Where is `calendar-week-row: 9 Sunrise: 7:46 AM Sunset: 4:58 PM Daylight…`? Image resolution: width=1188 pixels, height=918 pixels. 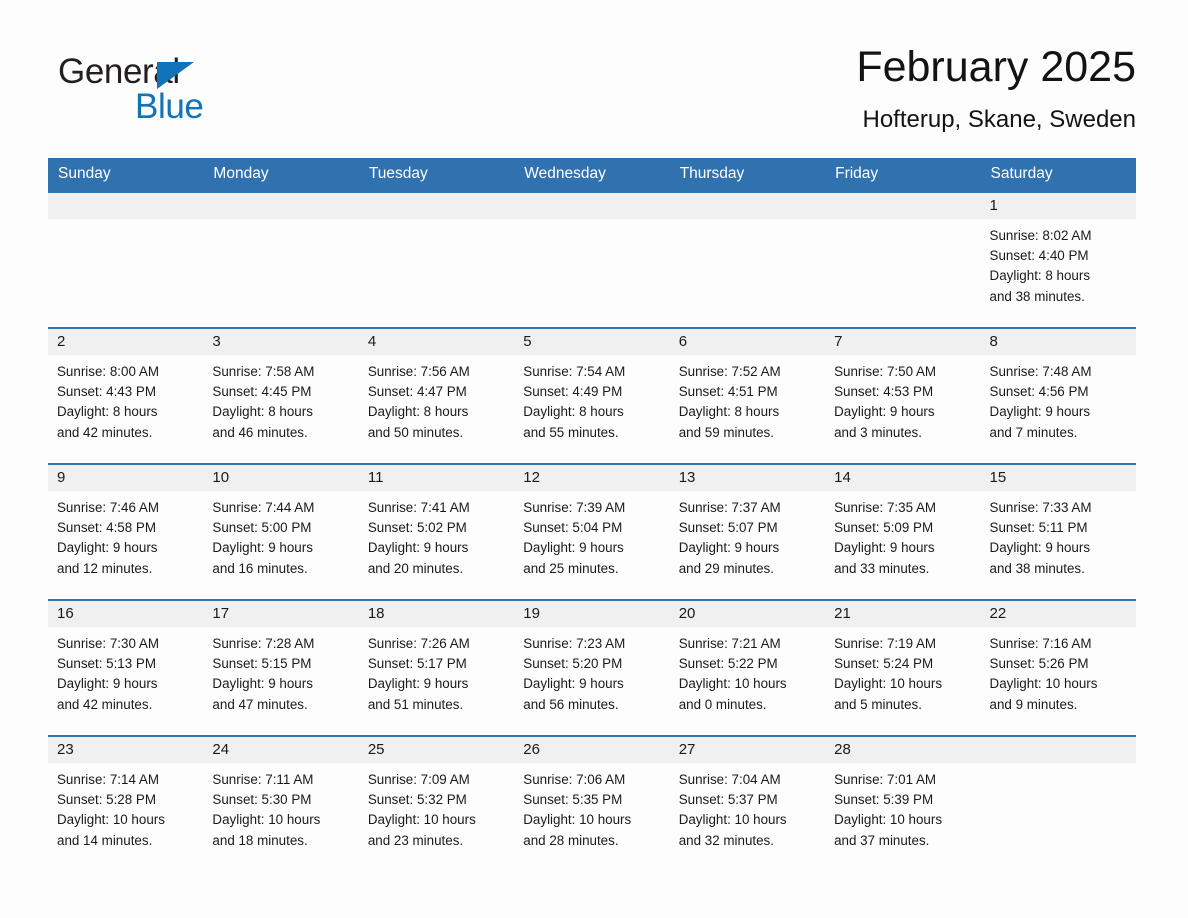 calendar-week-row: 9 Sunrise: 7:46 AM Sunset: 4:58 PM Daylight… is located at coordinates (592, 526).